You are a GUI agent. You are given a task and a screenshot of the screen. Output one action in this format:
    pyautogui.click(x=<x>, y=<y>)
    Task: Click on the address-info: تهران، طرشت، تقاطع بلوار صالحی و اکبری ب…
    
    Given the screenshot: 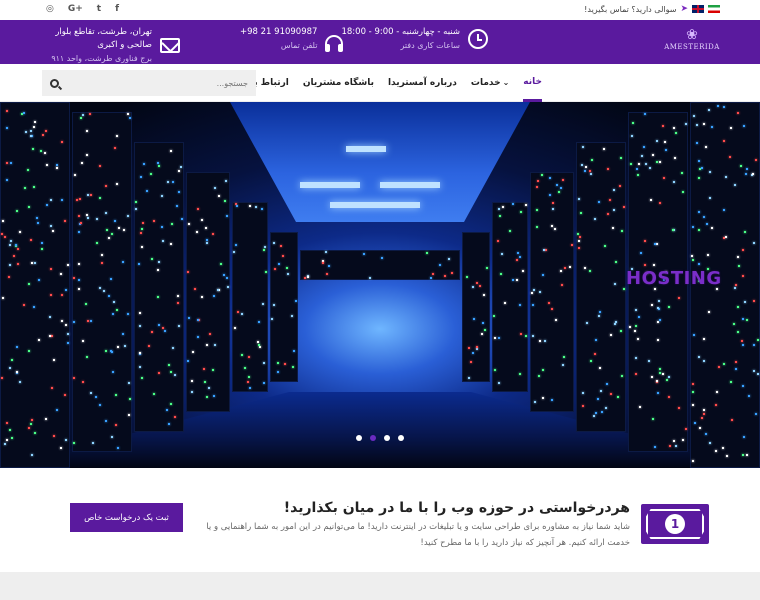 What is the action you would take?
    pyautogui.click(x=110, y=45)
    